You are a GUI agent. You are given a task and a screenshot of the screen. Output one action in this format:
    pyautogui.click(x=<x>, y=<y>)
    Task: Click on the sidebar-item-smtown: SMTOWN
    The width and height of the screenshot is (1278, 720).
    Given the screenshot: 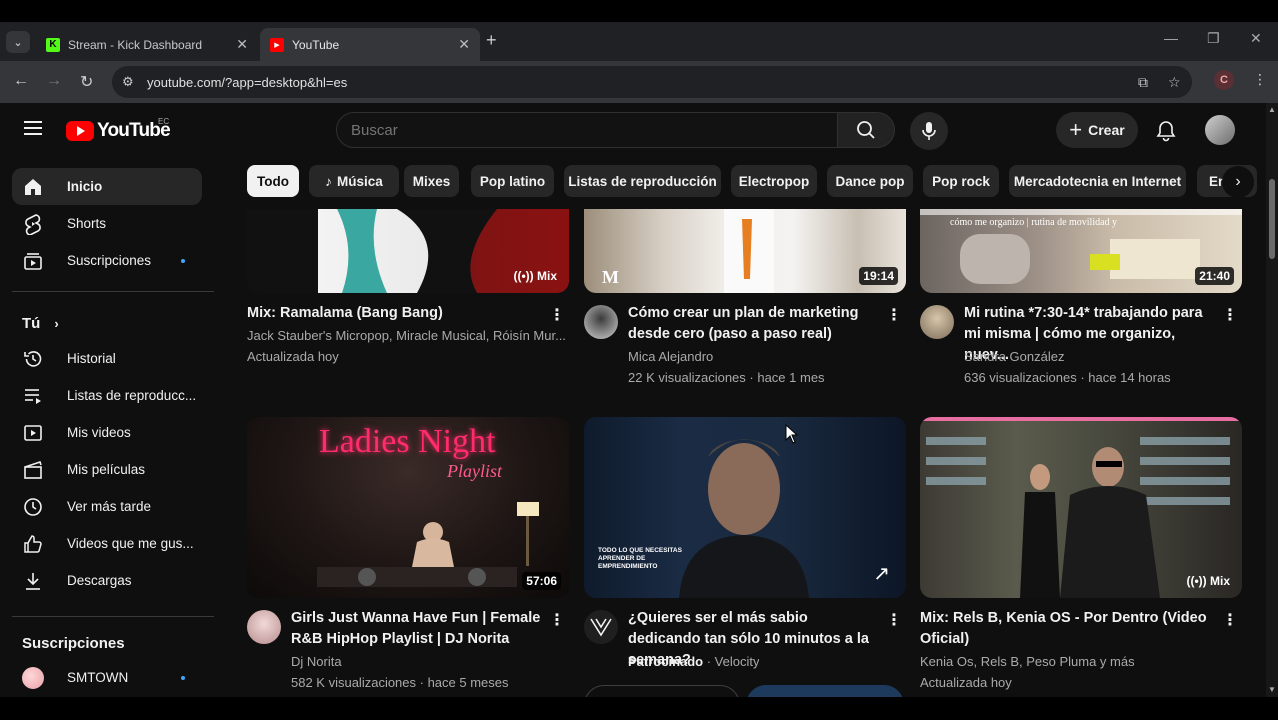 What is the action you would take?
    pyautogui.click(x=107, y=677)
    